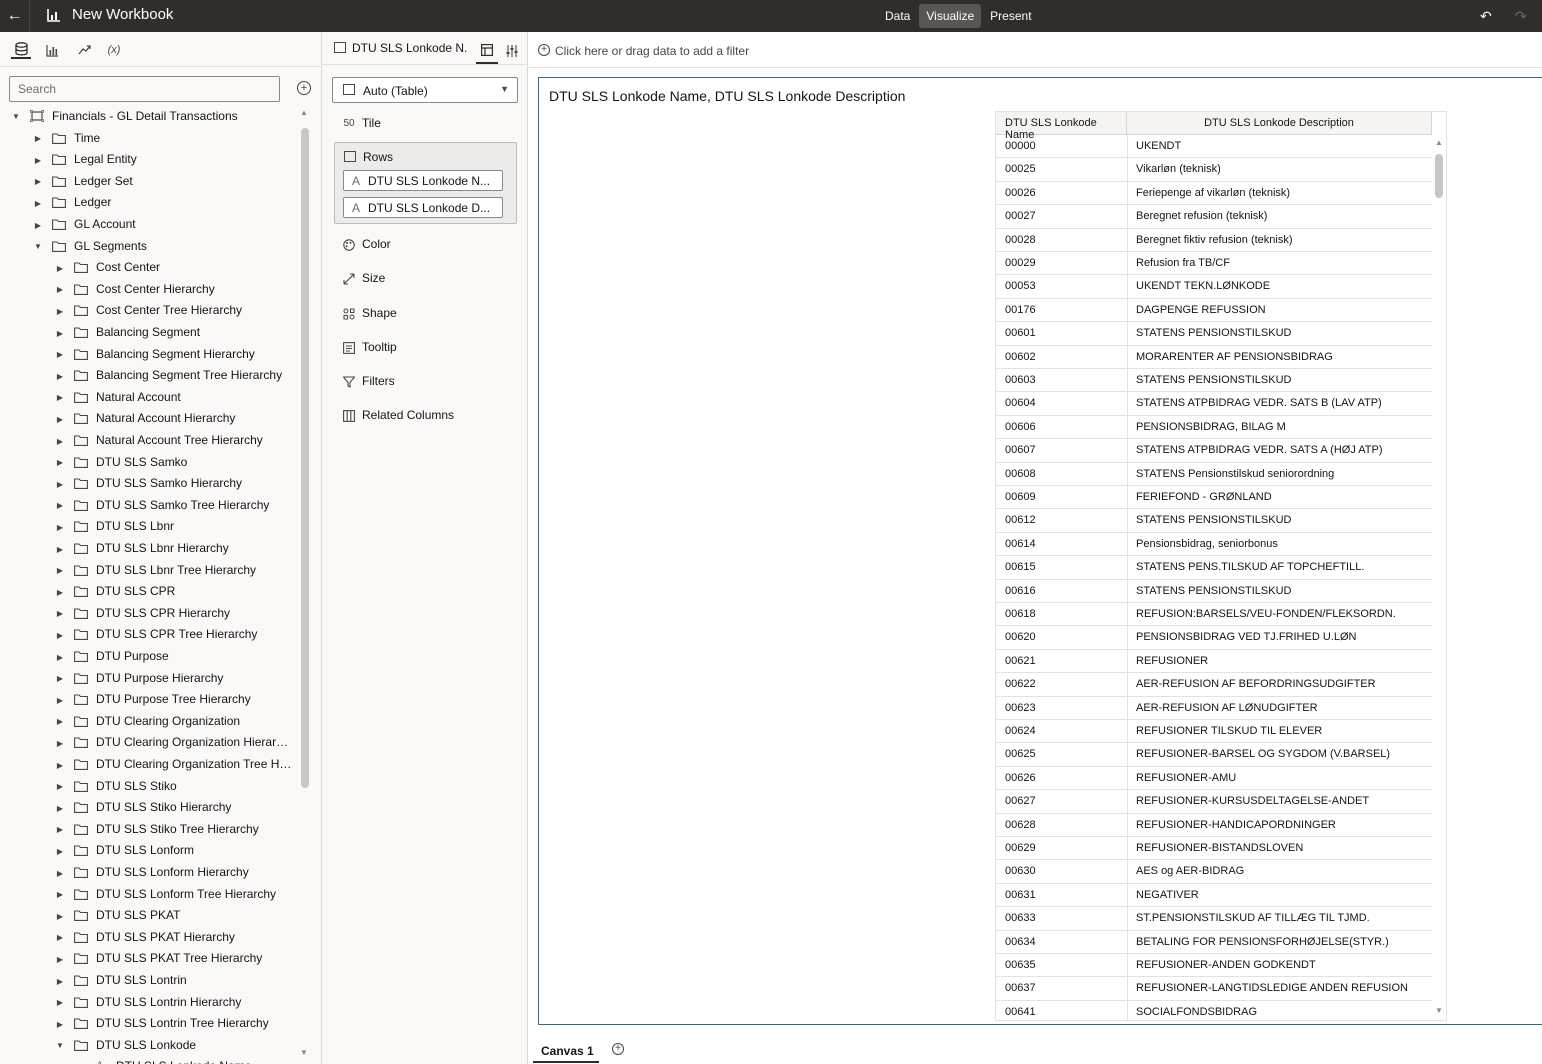 The width and height of the screenshot is (1542, 1064). Describe the element at coordinates (149, 548) in the screenshot. I see `tree-segment-folder: ▶ DTU SLS Lbnr Hierarchy` at that location.